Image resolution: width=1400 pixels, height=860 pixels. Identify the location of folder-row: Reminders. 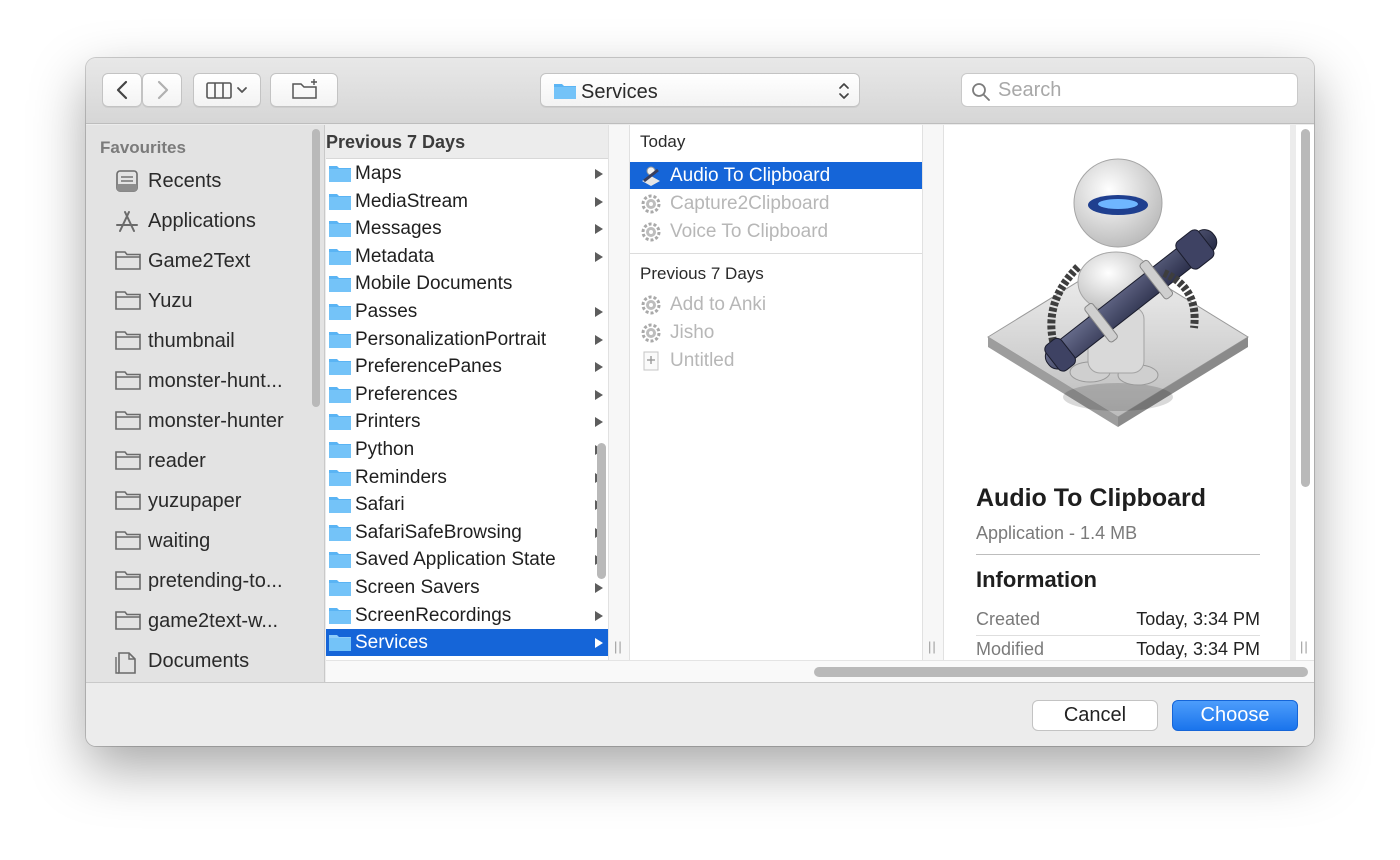
(467, 477).